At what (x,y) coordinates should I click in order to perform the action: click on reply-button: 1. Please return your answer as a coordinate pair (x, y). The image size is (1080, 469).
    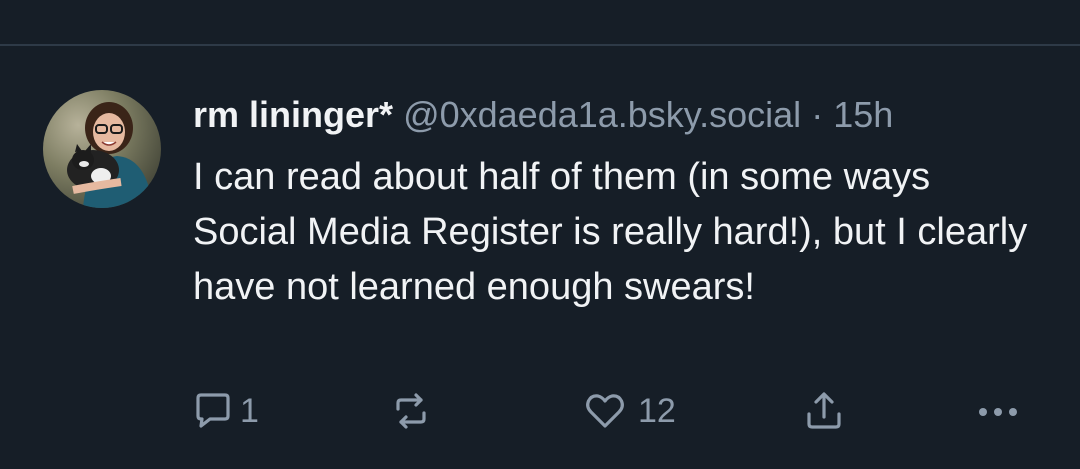
    Looking at the image, I should click on (224, 411).